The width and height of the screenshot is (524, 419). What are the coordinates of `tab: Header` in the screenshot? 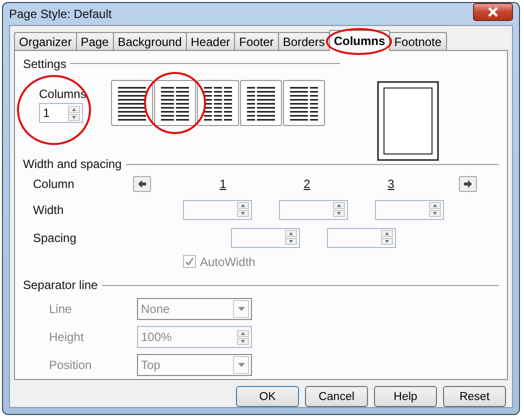 It's located at (211, 41).